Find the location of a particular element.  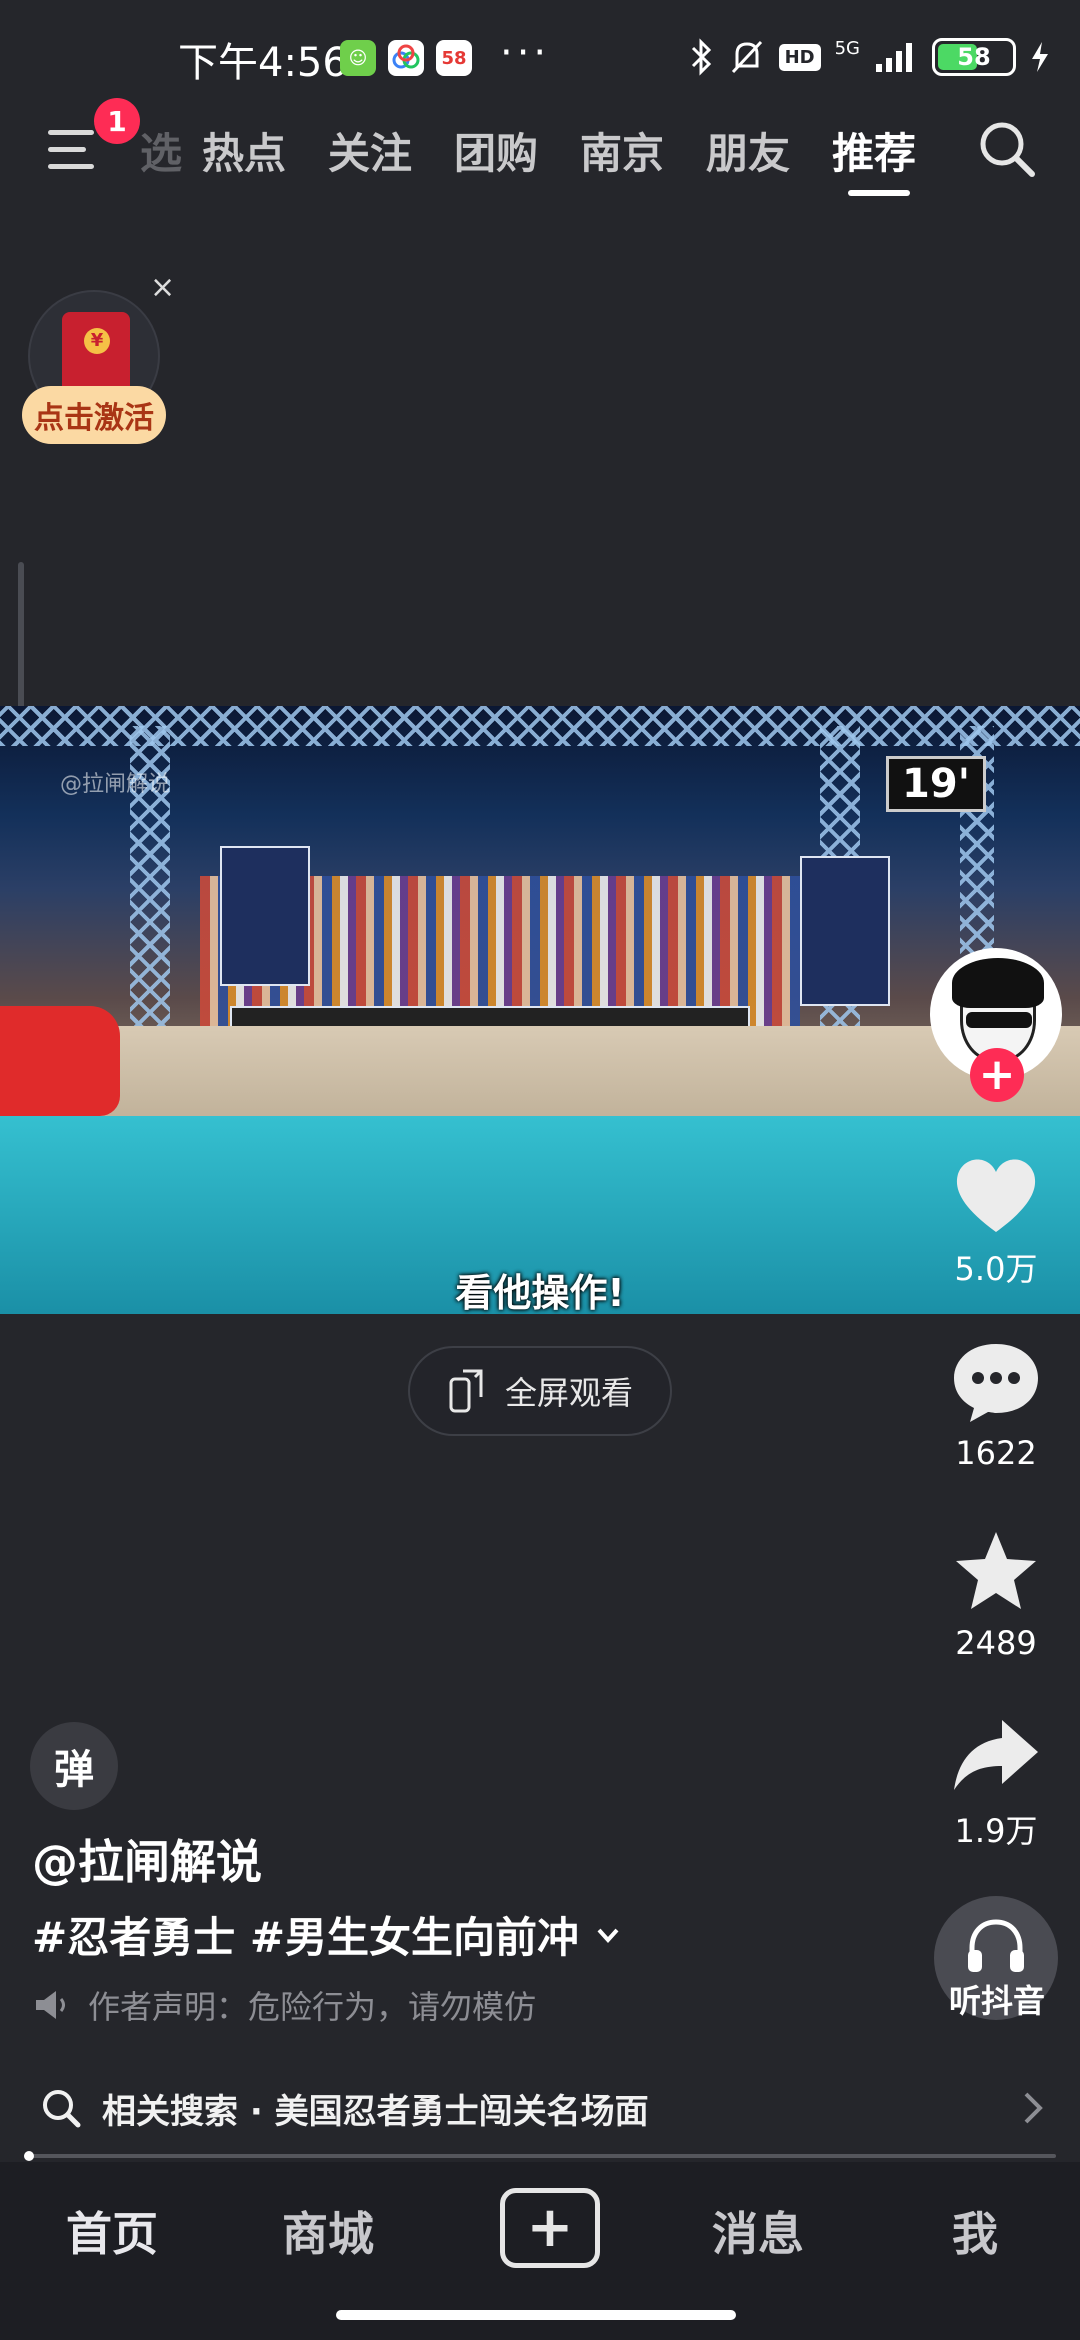

related-search-label: 相关搜索 · 美国忍者勇士闯关名场面 is located at coordinates (375, 2111).